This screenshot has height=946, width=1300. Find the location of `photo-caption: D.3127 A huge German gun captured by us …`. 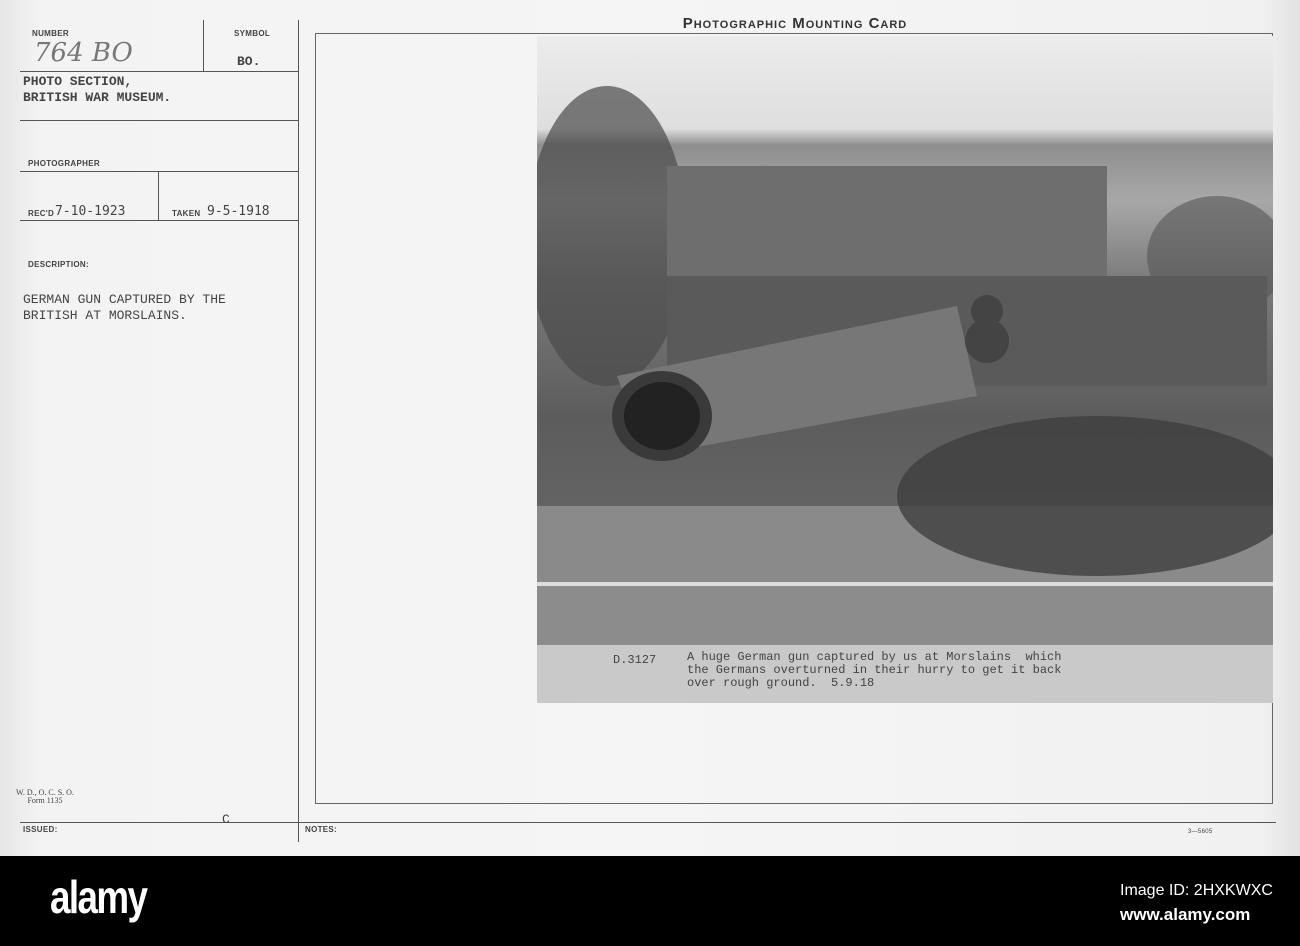

photo-caption: D.3127 A huge German gun captured by us … is located at coordinates (905, 674).